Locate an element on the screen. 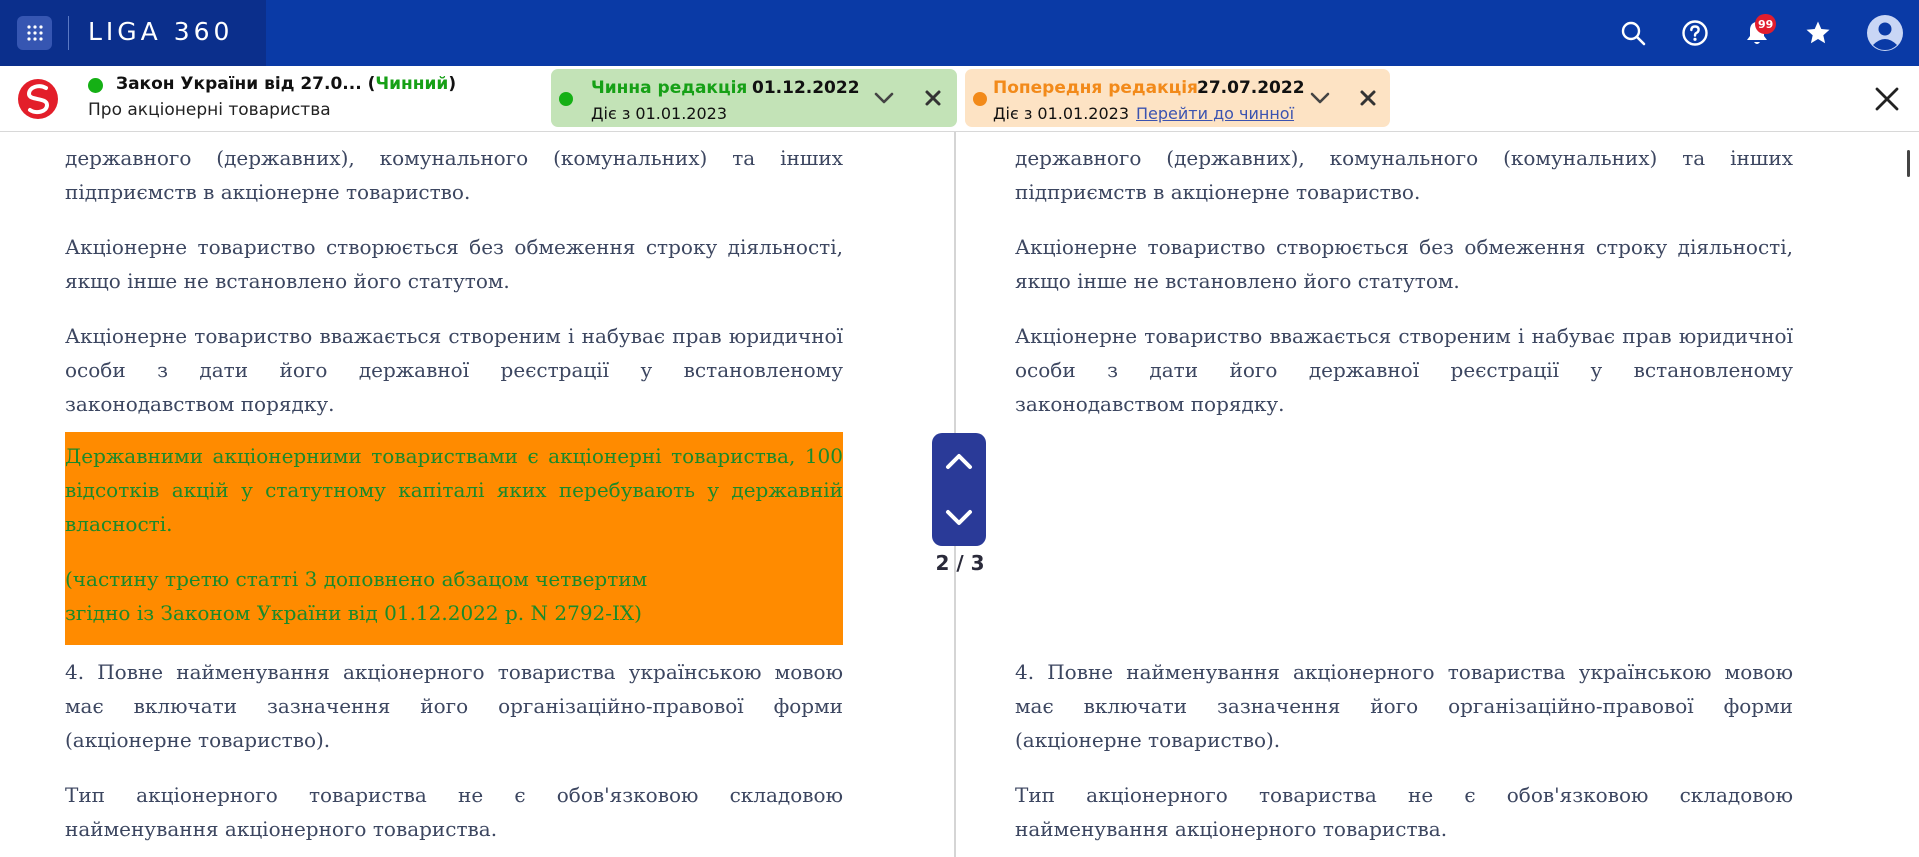 This screenshot has width=1919, height=857. brand-logo-text: LIGA 360 is located at coordinates (161, 31).